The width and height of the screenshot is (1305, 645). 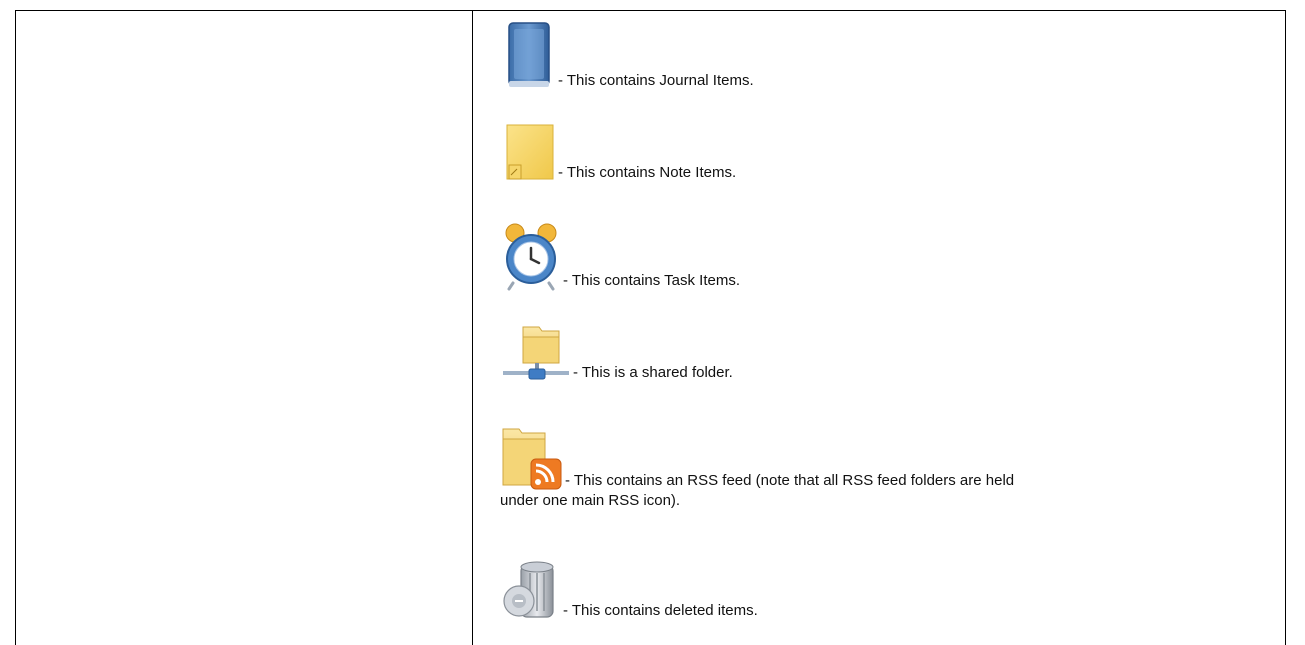 I want to click on entry-text: - This is a shared folder., so click(x=653, y=372).